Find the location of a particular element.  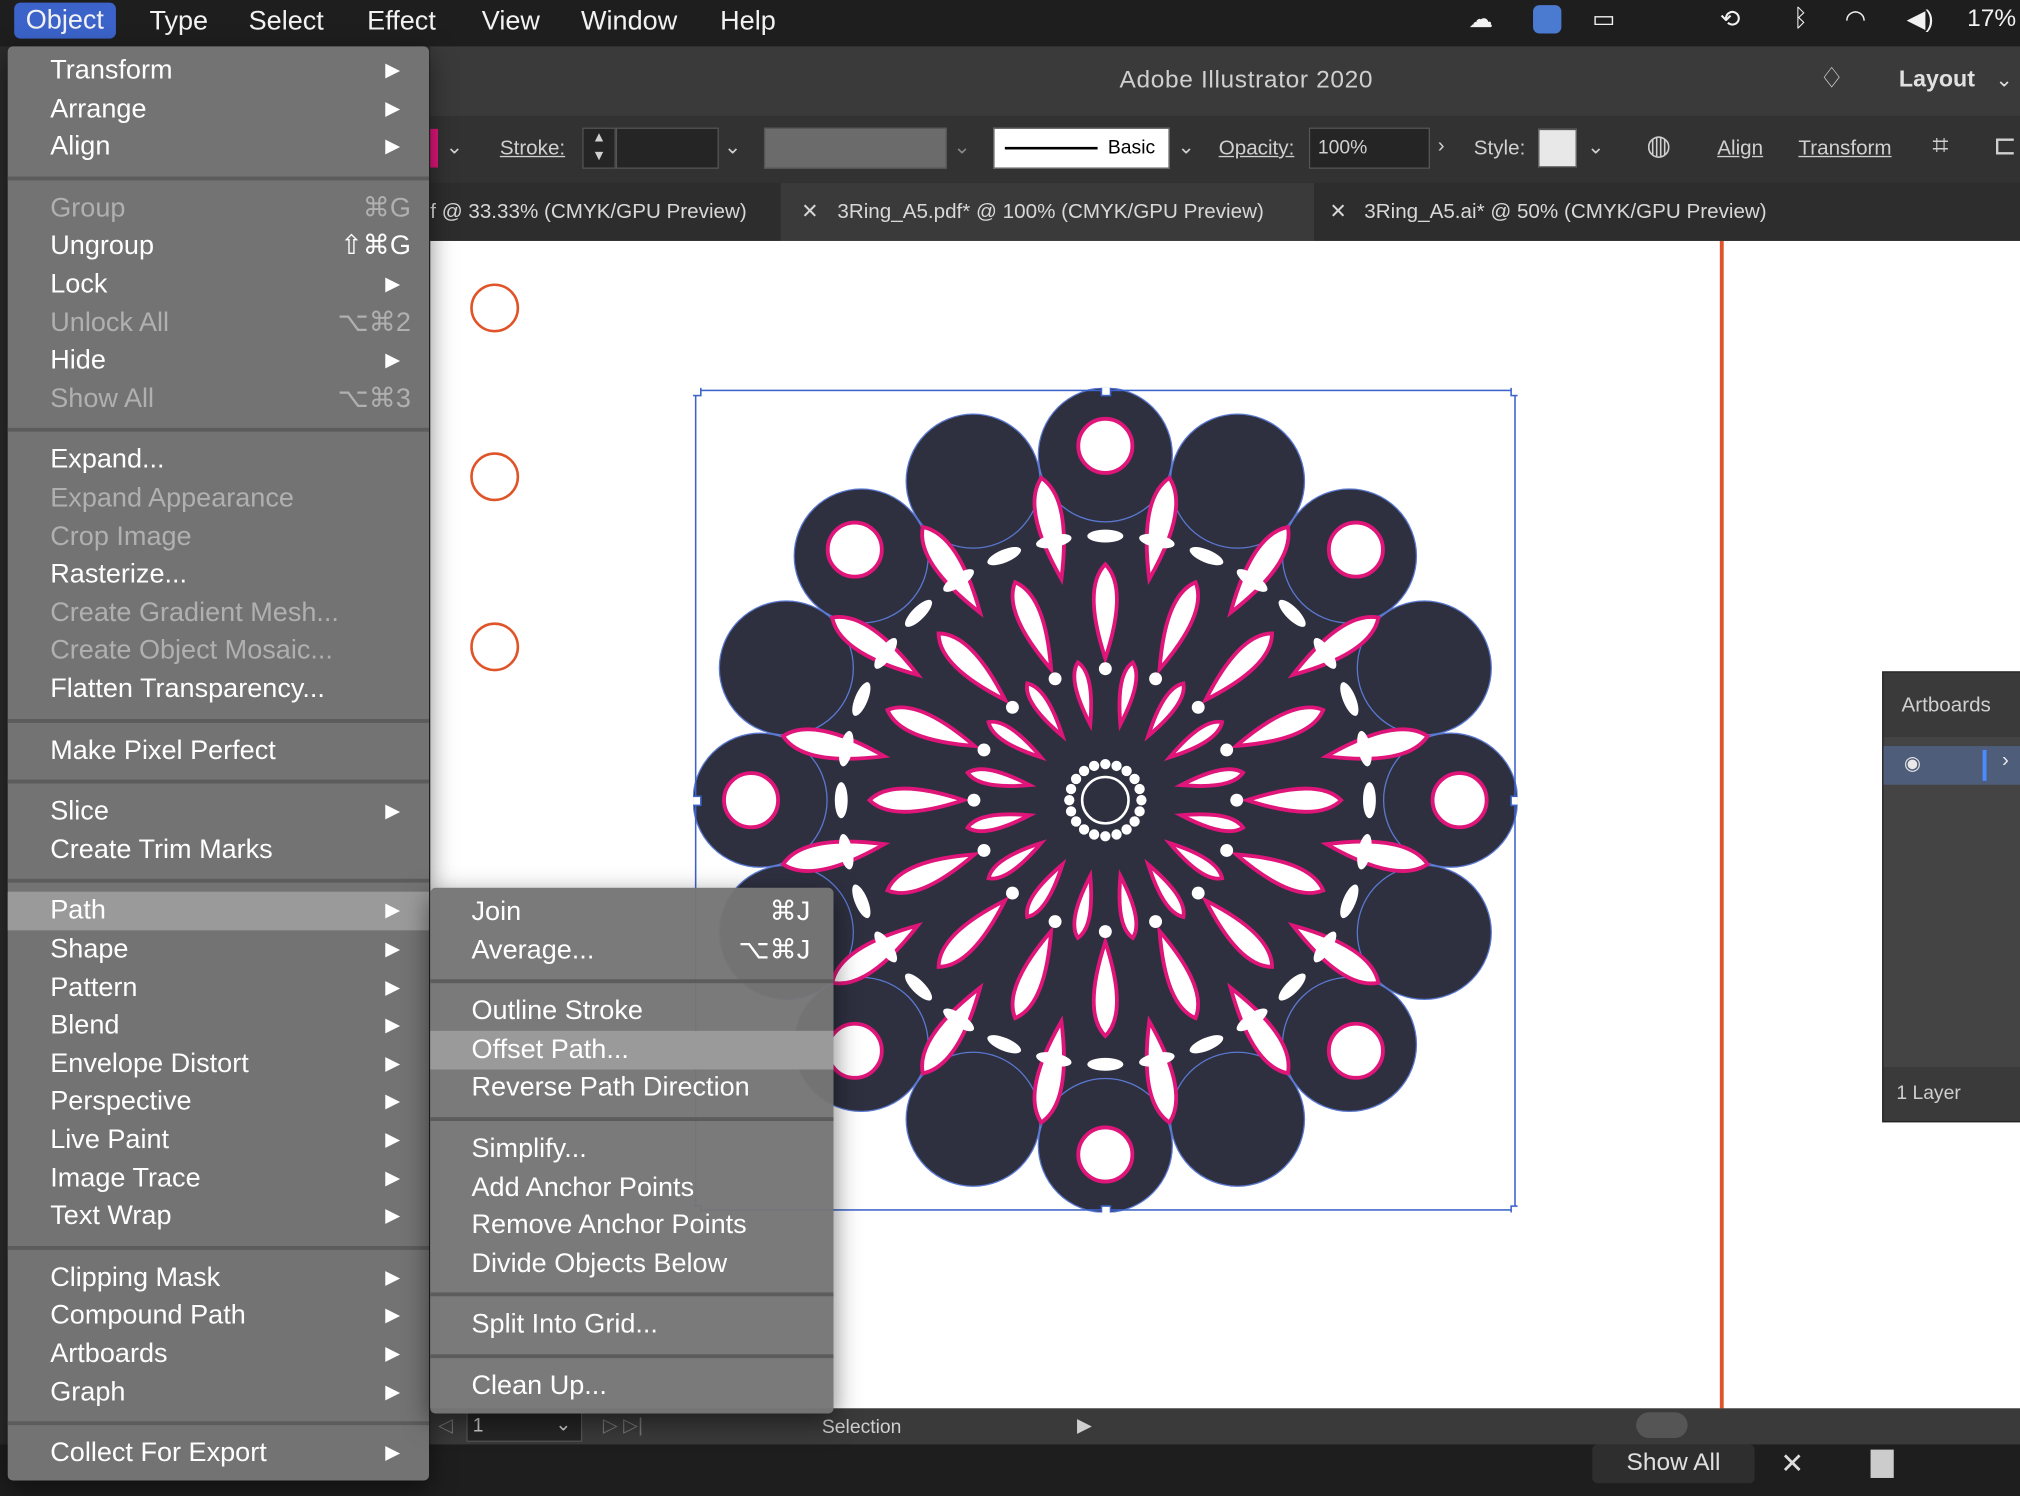

expand-arrow-icon: › is located at coordinates (2005, 761).